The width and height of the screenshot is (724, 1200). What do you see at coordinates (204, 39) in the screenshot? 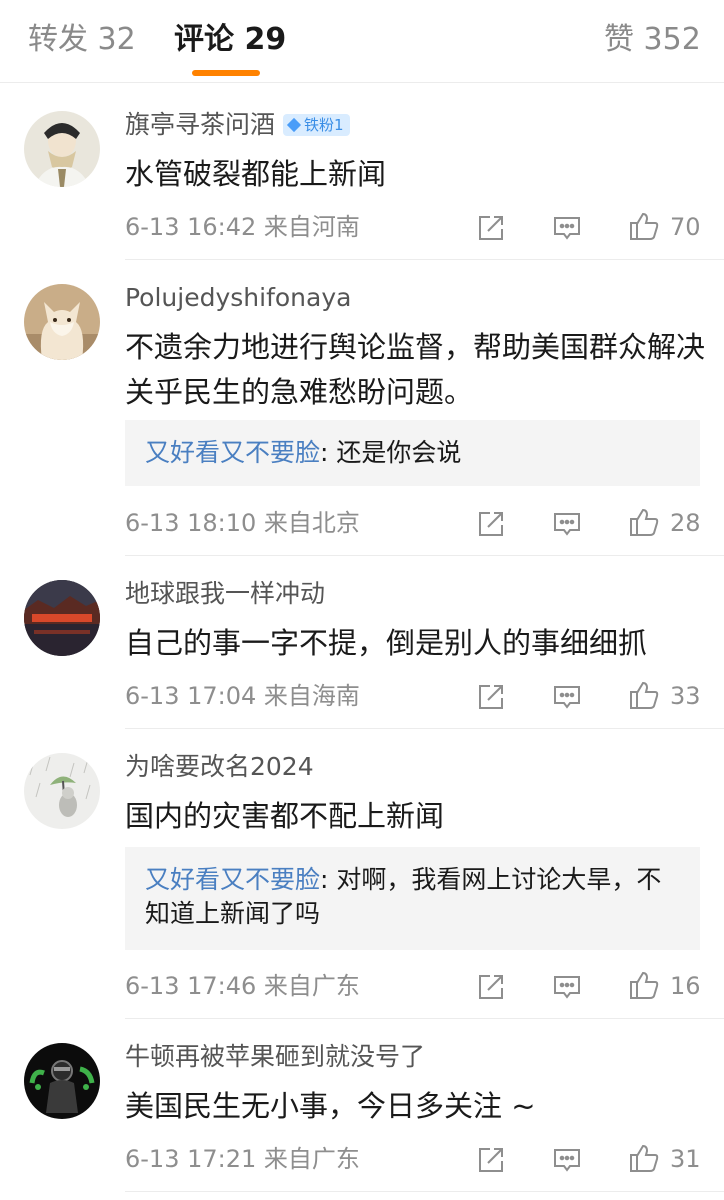
I see `tab-comments-label: 评论` at bounding box center [204, 39].